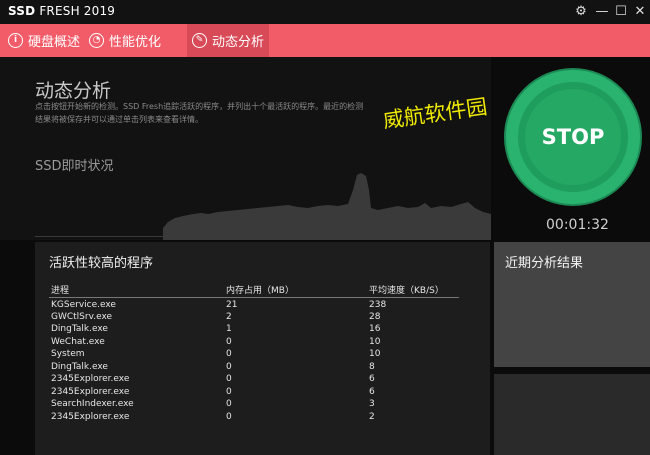 This screenshot has width=650, height=455. I want to click on app-title: SSD FRESH 2019, so click(62, 11).